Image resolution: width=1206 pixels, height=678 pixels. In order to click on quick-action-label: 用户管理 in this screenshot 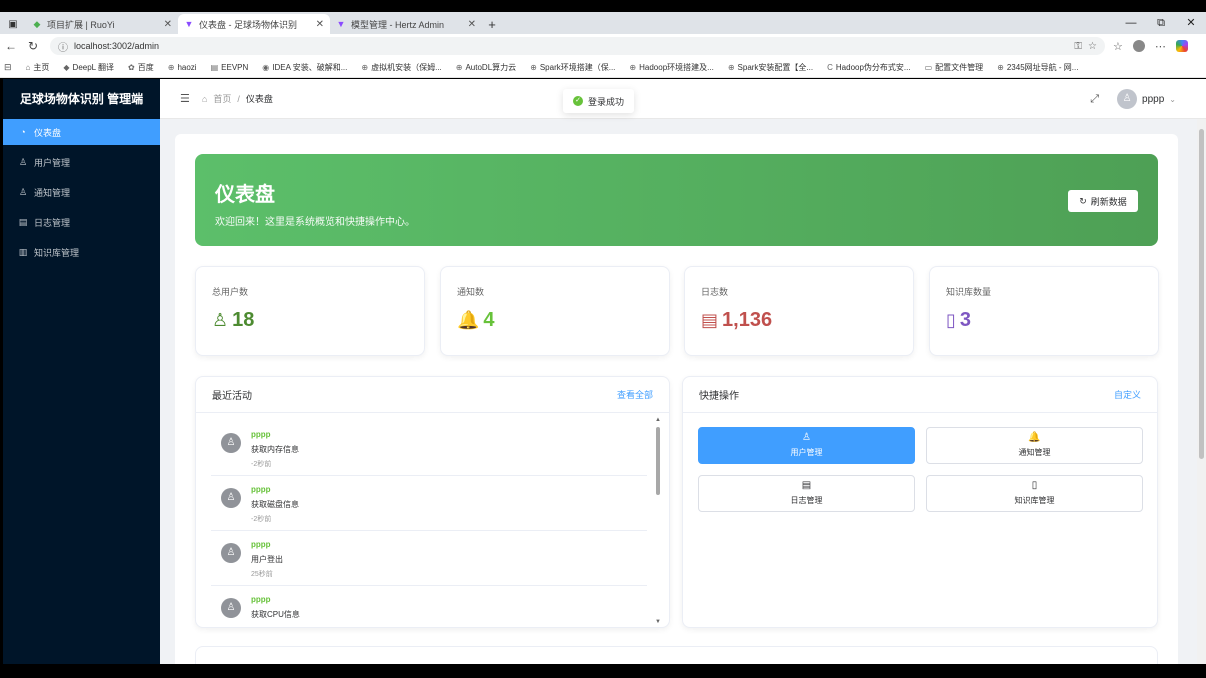, I will do `click(806, 452)`.